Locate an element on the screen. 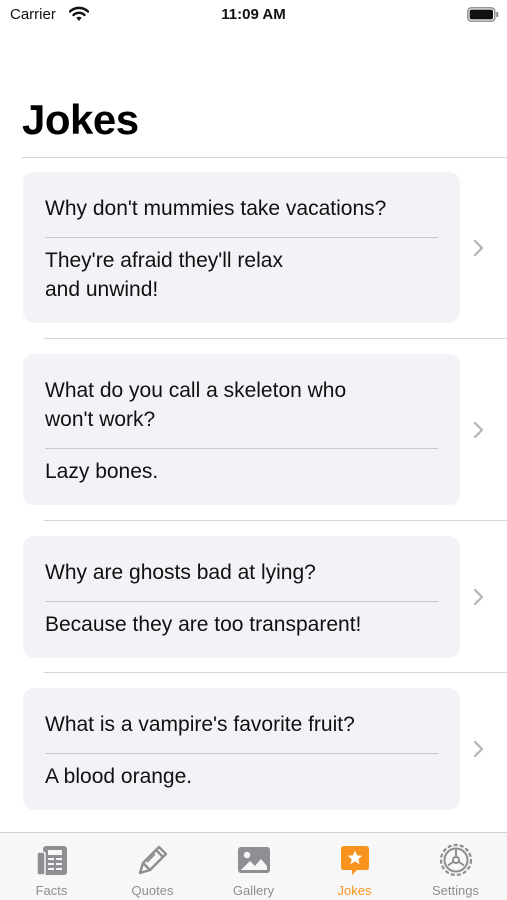  joke-question: Why don't mummies take vacations? is located at coordinates (216, 208).